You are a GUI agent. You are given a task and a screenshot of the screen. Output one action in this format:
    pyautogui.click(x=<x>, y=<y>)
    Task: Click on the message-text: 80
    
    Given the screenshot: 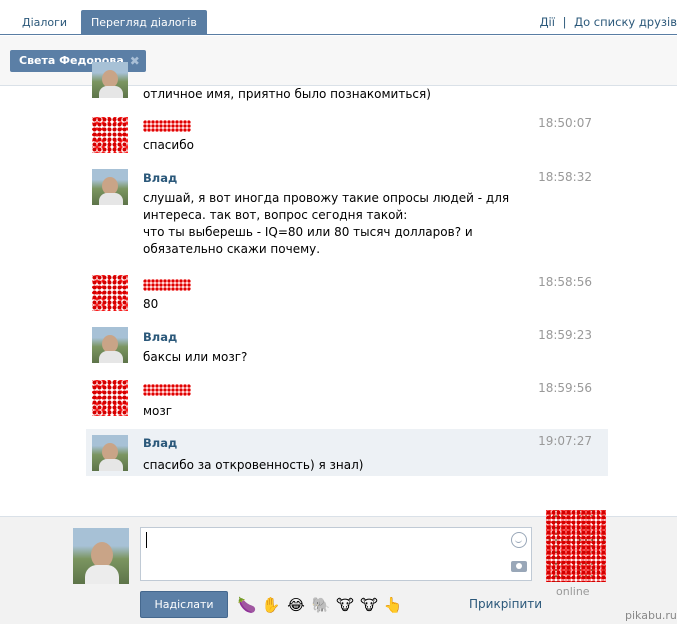 What is the action you would take?
    pyautogui.click(x=151, y=304)
    